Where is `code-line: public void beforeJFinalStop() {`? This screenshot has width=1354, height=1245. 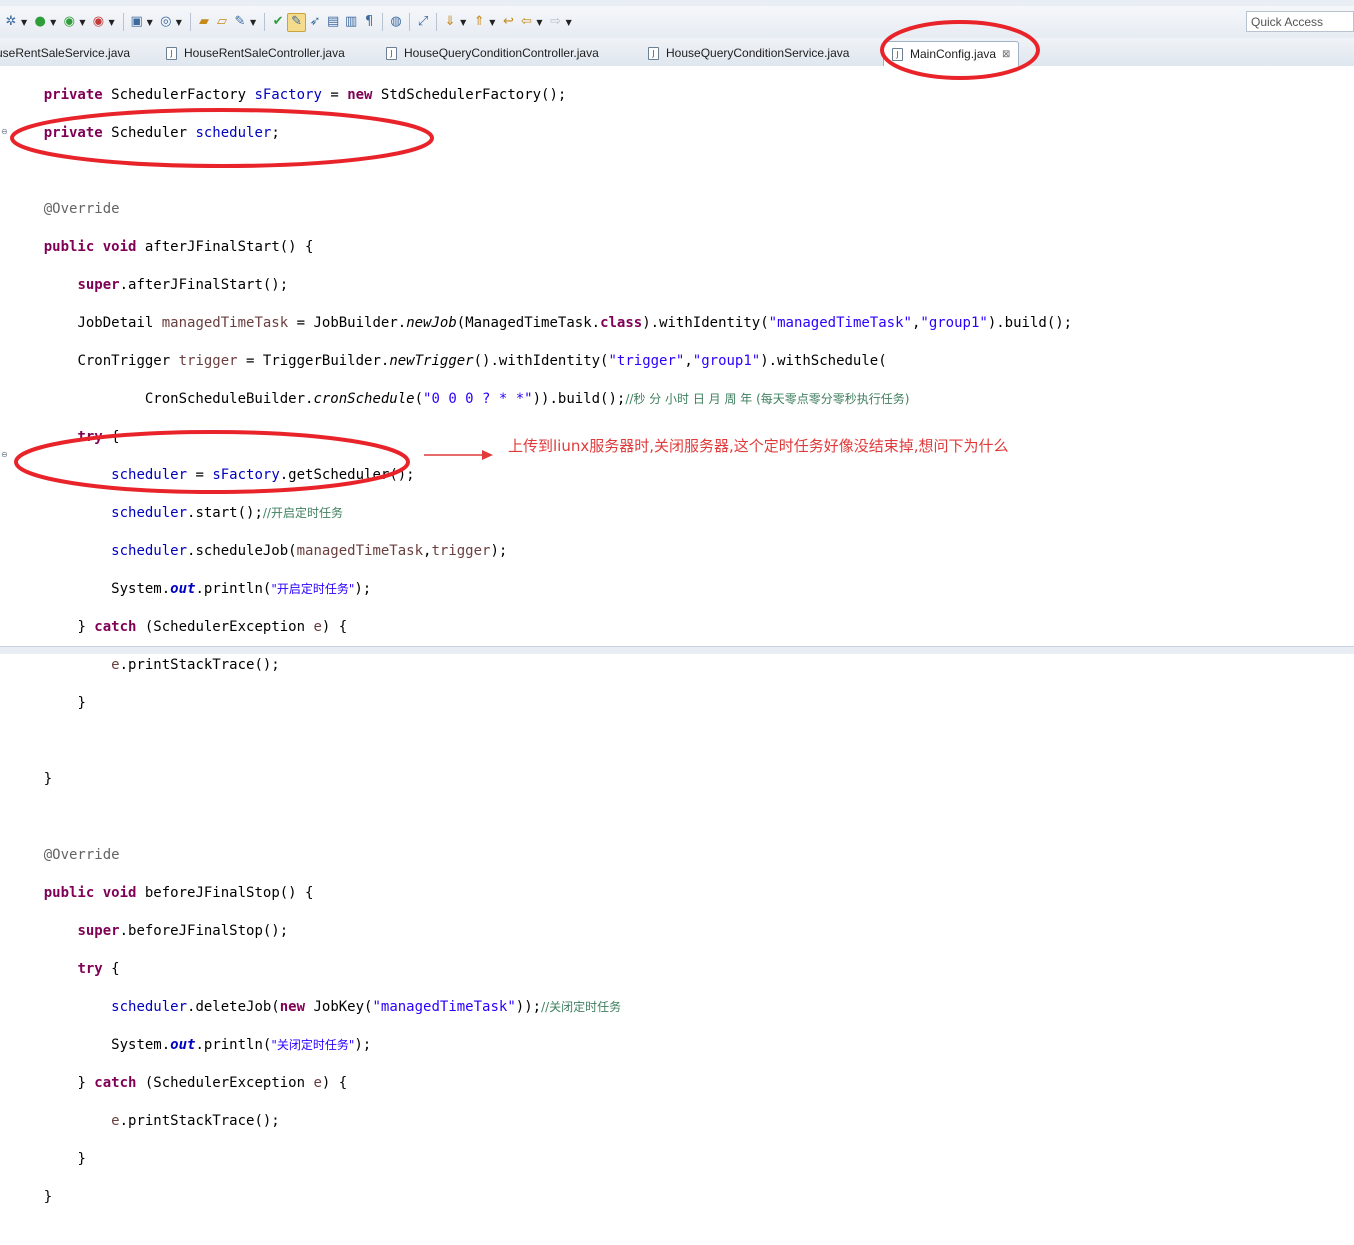 code-line: public void beforeJFinalStop() { is located at coordinates (178, 893).